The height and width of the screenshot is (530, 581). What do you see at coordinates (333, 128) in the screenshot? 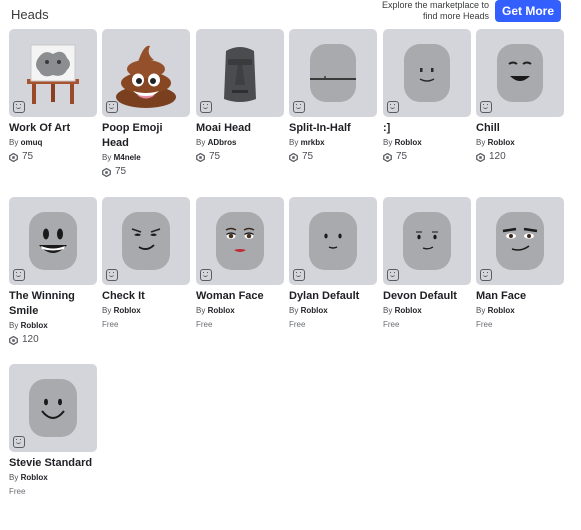
I see `item-name: Split-In-Half` at bounding box center [333, 128].